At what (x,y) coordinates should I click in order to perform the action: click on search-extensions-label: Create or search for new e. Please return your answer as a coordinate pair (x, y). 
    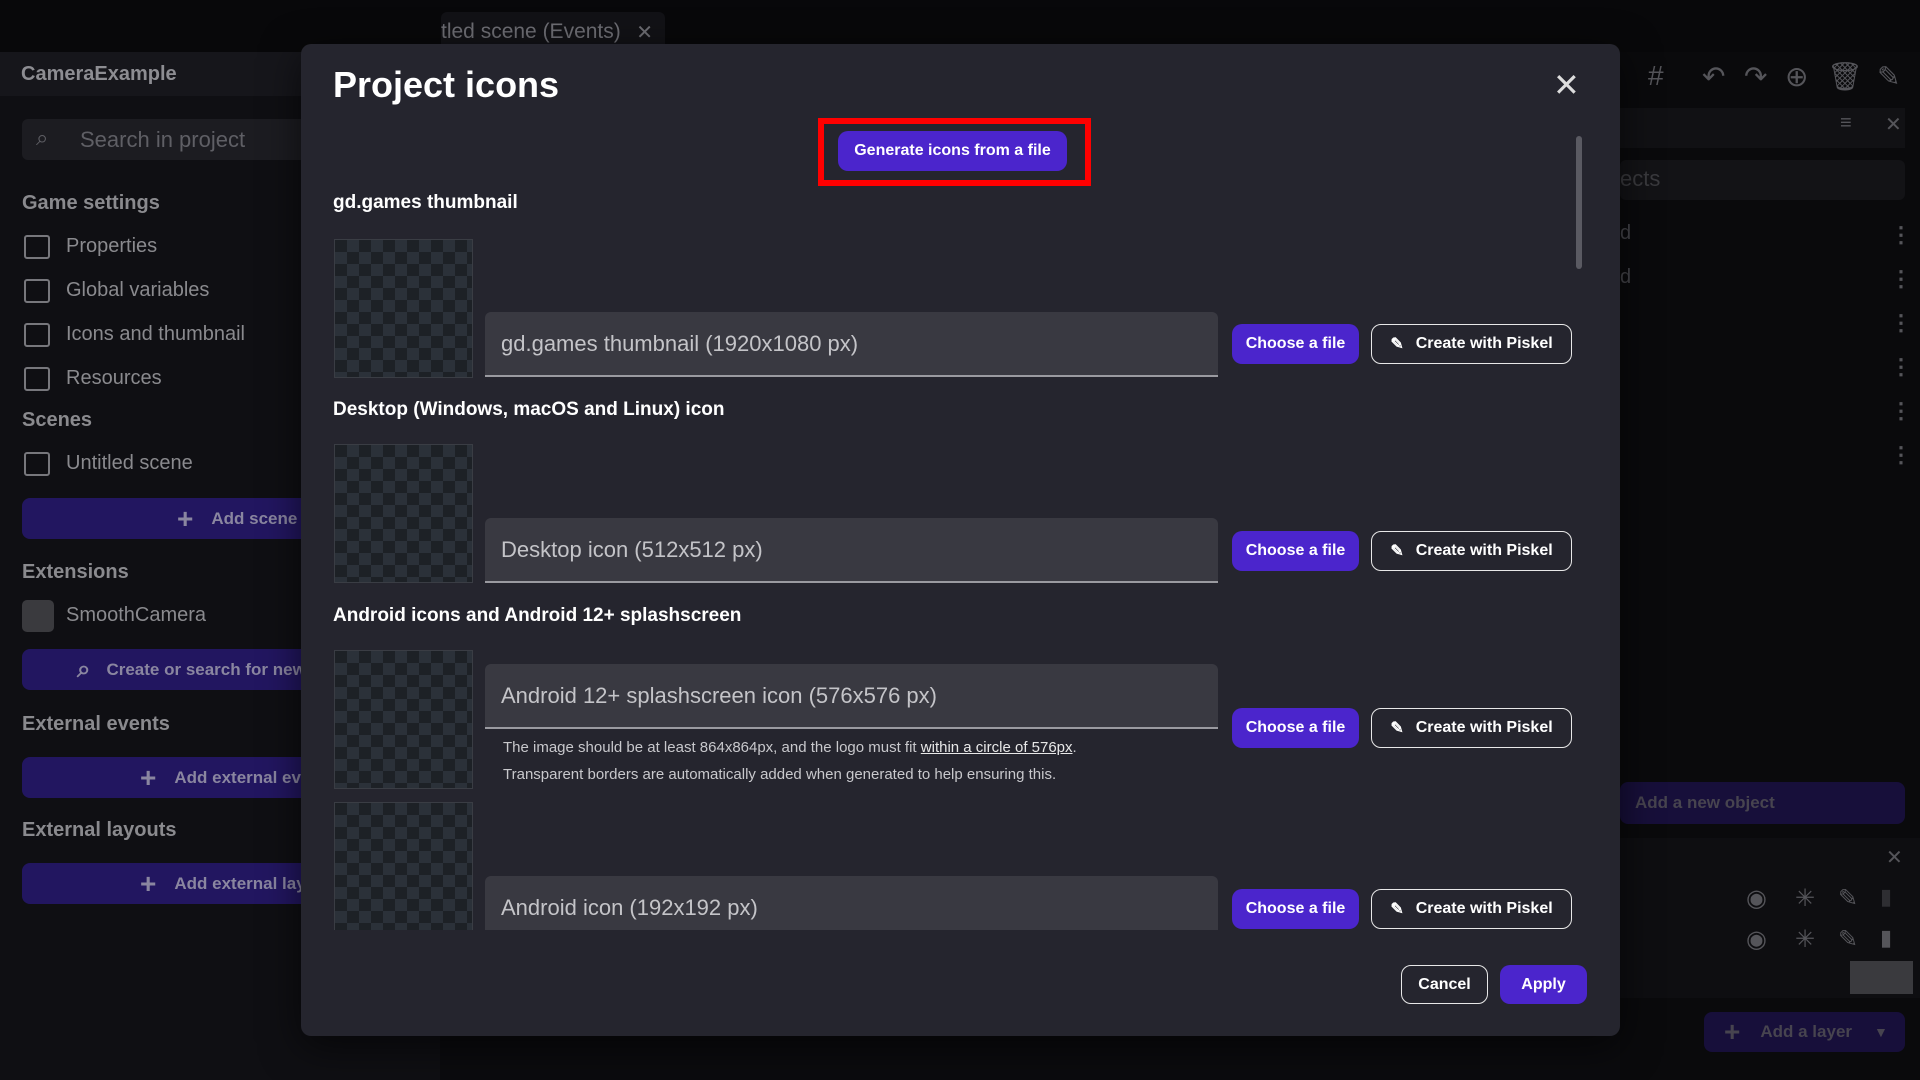
    Looking at the image, I should click on (213, 669).